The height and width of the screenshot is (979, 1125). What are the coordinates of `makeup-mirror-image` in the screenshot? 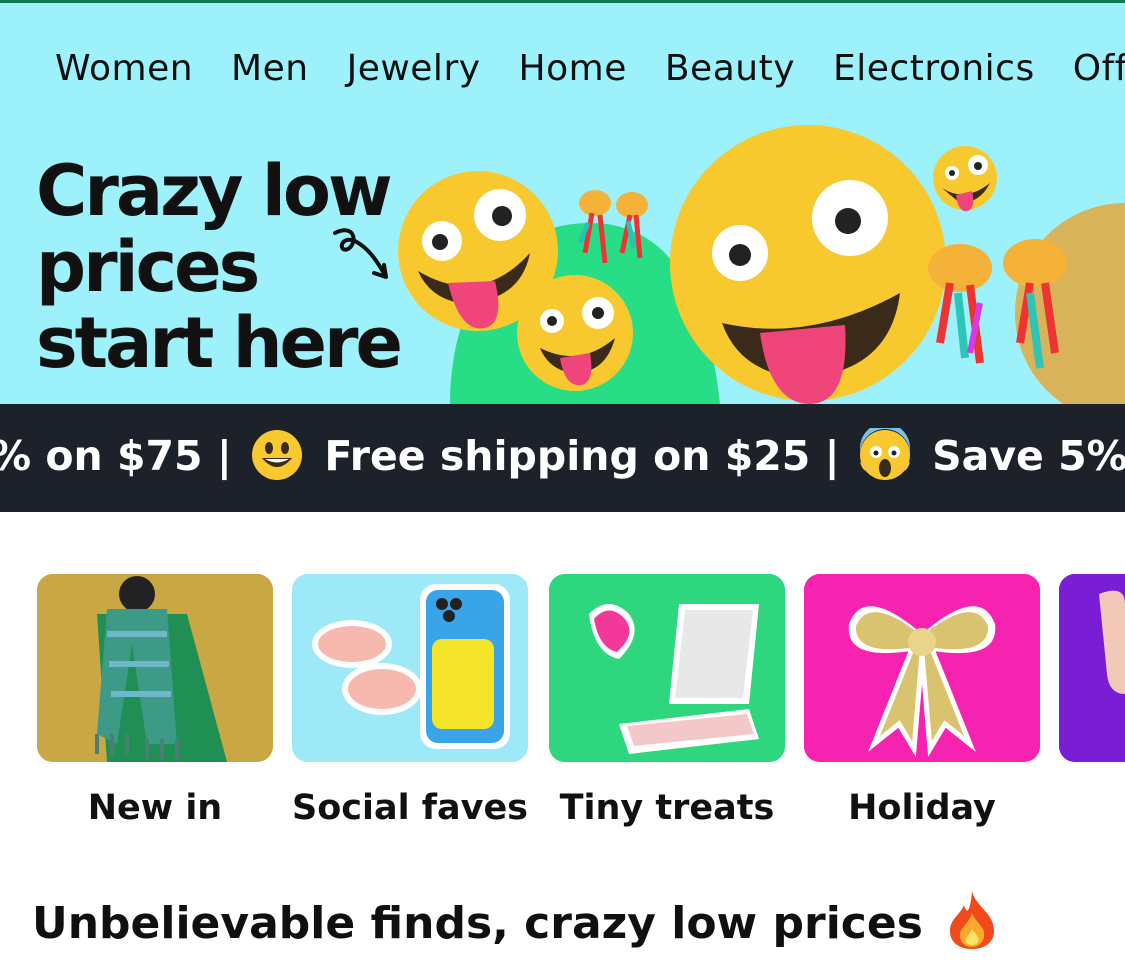 It's located at (667, 668).